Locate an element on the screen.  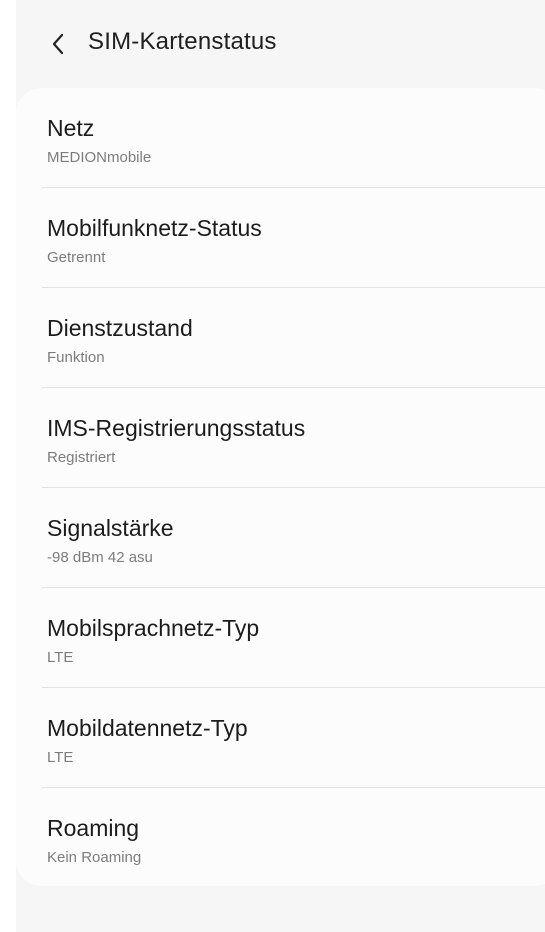
screen-edge is located at coordinates (8, 466).